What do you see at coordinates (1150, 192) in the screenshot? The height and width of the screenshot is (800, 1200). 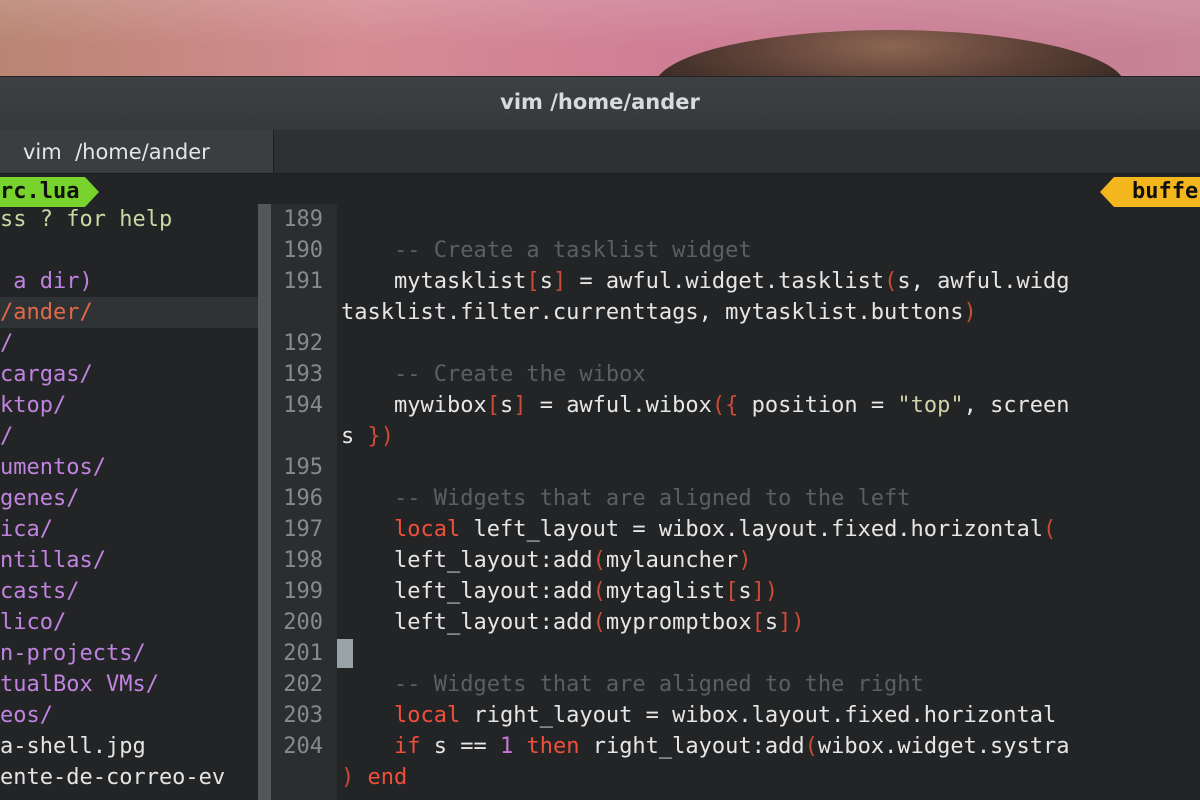 I see `buffer-tab-badge: buffe` at bounding box center [1150, 192].